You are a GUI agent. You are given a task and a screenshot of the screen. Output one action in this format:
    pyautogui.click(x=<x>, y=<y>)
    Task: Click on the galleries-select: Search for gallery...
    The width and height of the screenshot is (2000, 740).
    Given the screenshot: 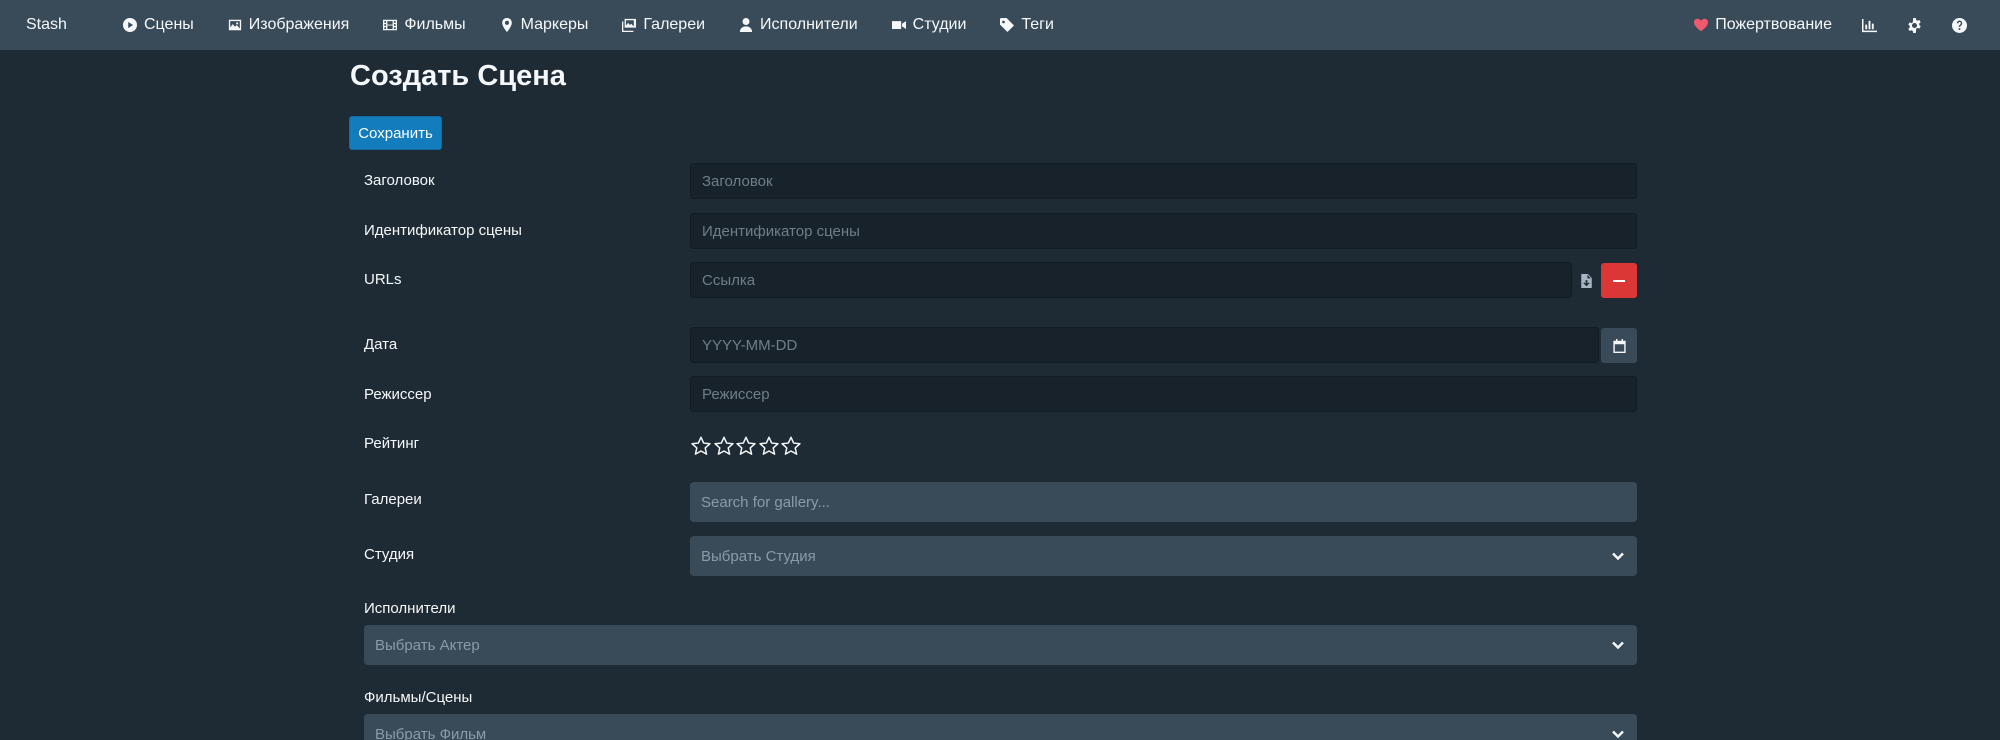 What is the action you would take?
    pyautogui.click(x=1163, y=502)
    